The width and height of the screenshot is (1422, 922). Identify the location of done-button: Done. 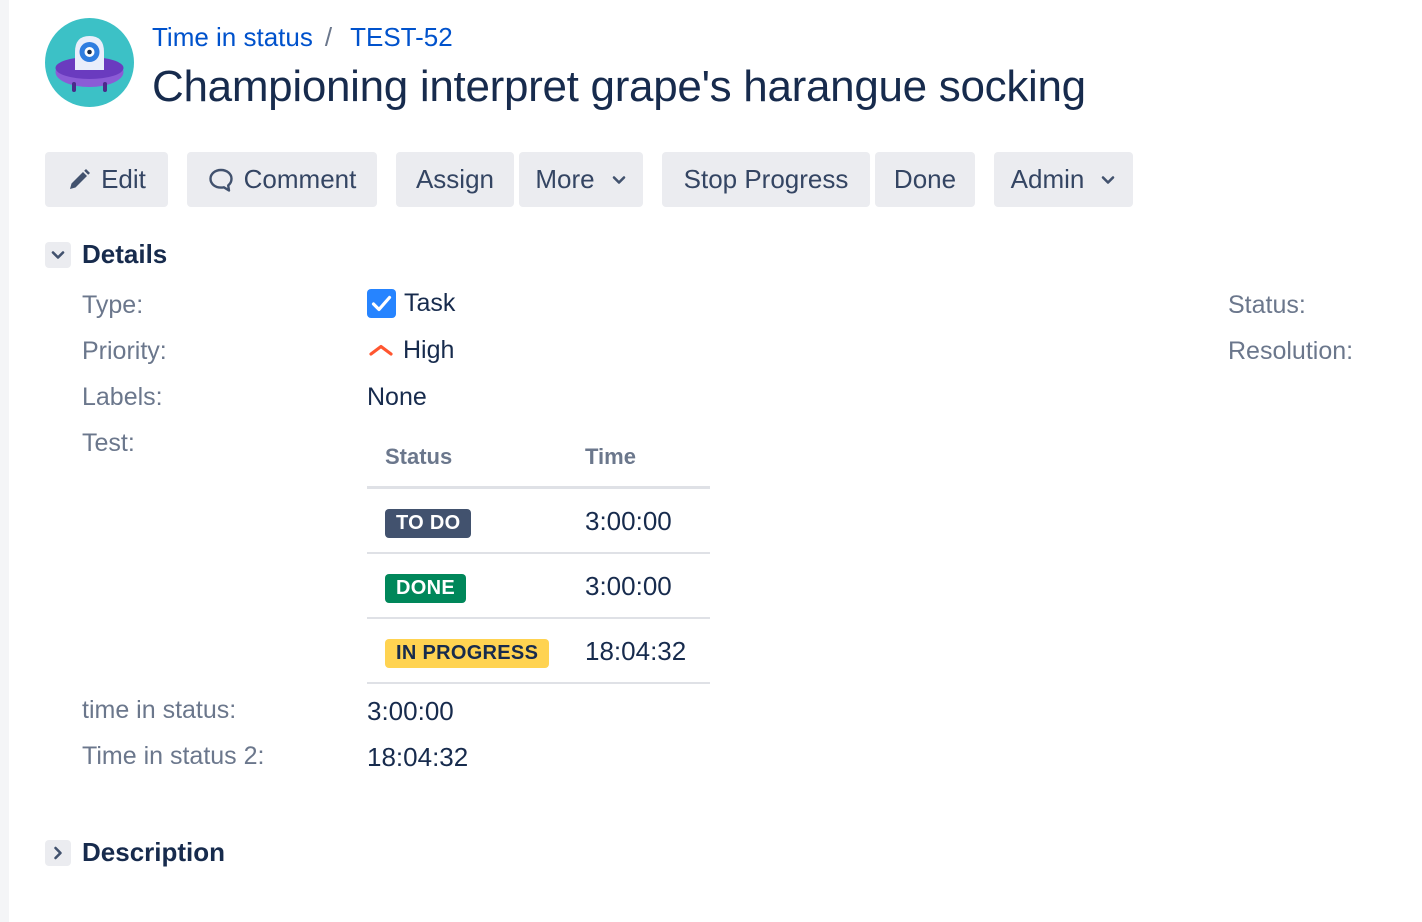
(925, 179).